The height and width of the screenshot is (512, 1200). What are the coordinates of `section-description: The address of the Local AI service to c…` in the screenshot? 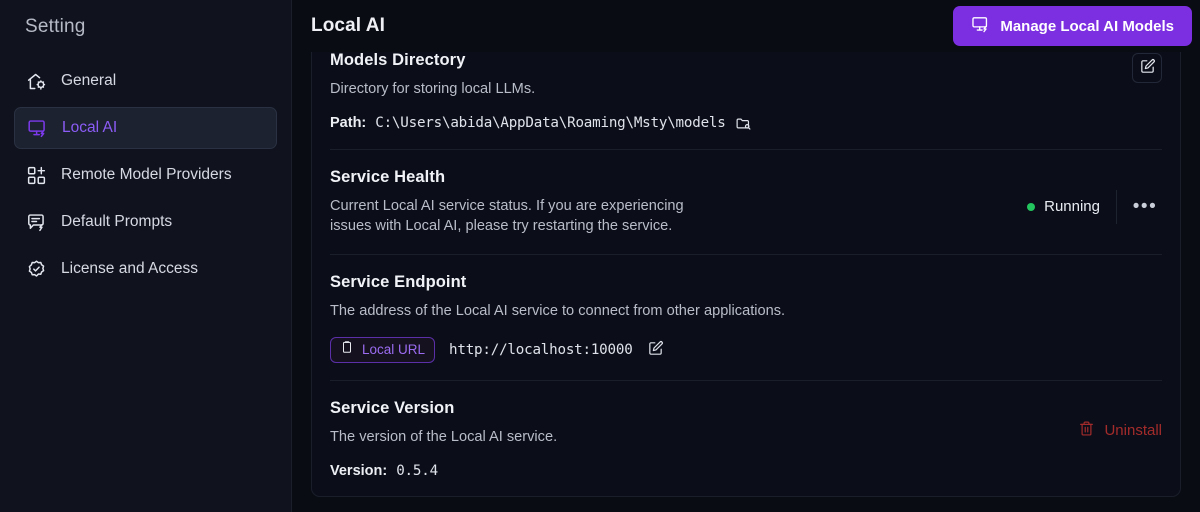 It's located at (558, 311).